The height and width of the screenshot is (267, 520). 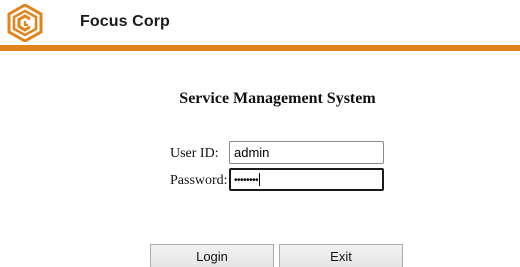 What do you see at coordinates (252, 152) in the screenshot?
I see `user-id-value: admin` at bounding box center [252, 152].